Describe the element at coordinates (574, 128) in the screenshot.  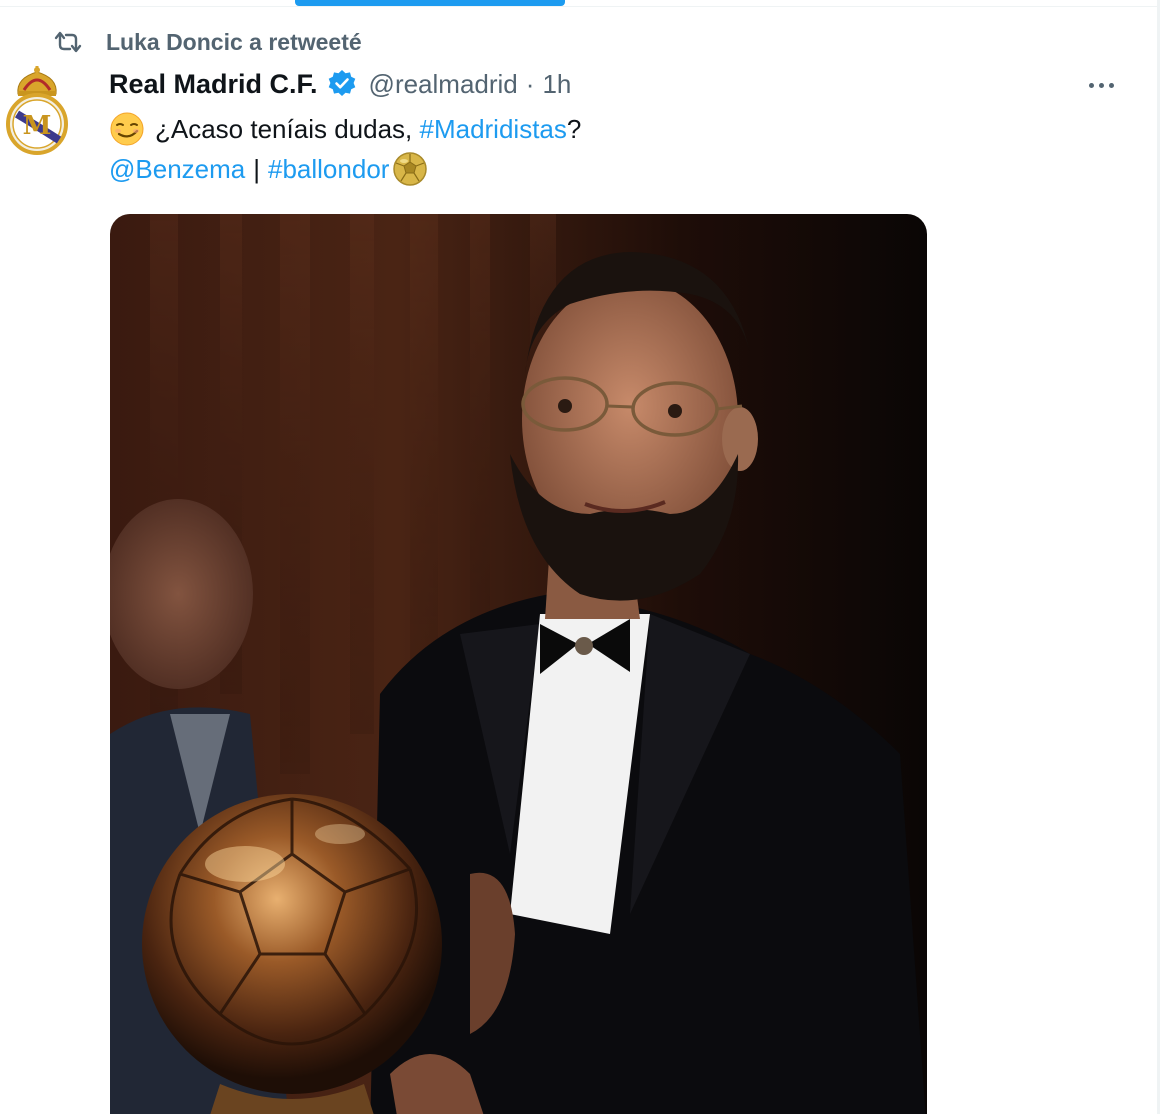
I see `tweet-text-end: ?` at that location.